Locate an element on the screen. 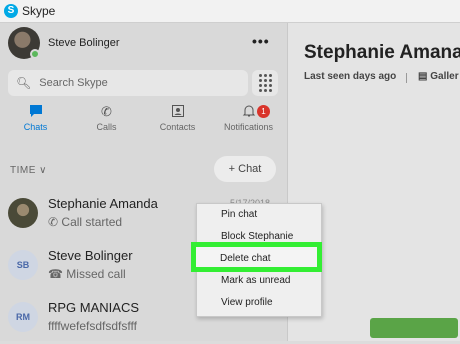 The image size is (460, 344). missed-call-icon: ☎ is located at coordinates (55, 274).